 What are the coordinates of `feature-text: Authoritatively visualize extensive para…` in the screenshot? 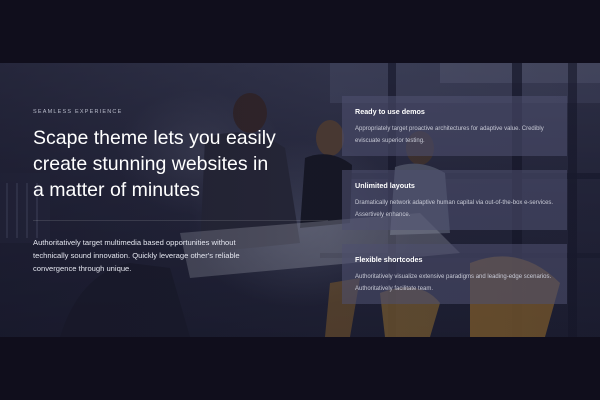 It's located at (453, 283).